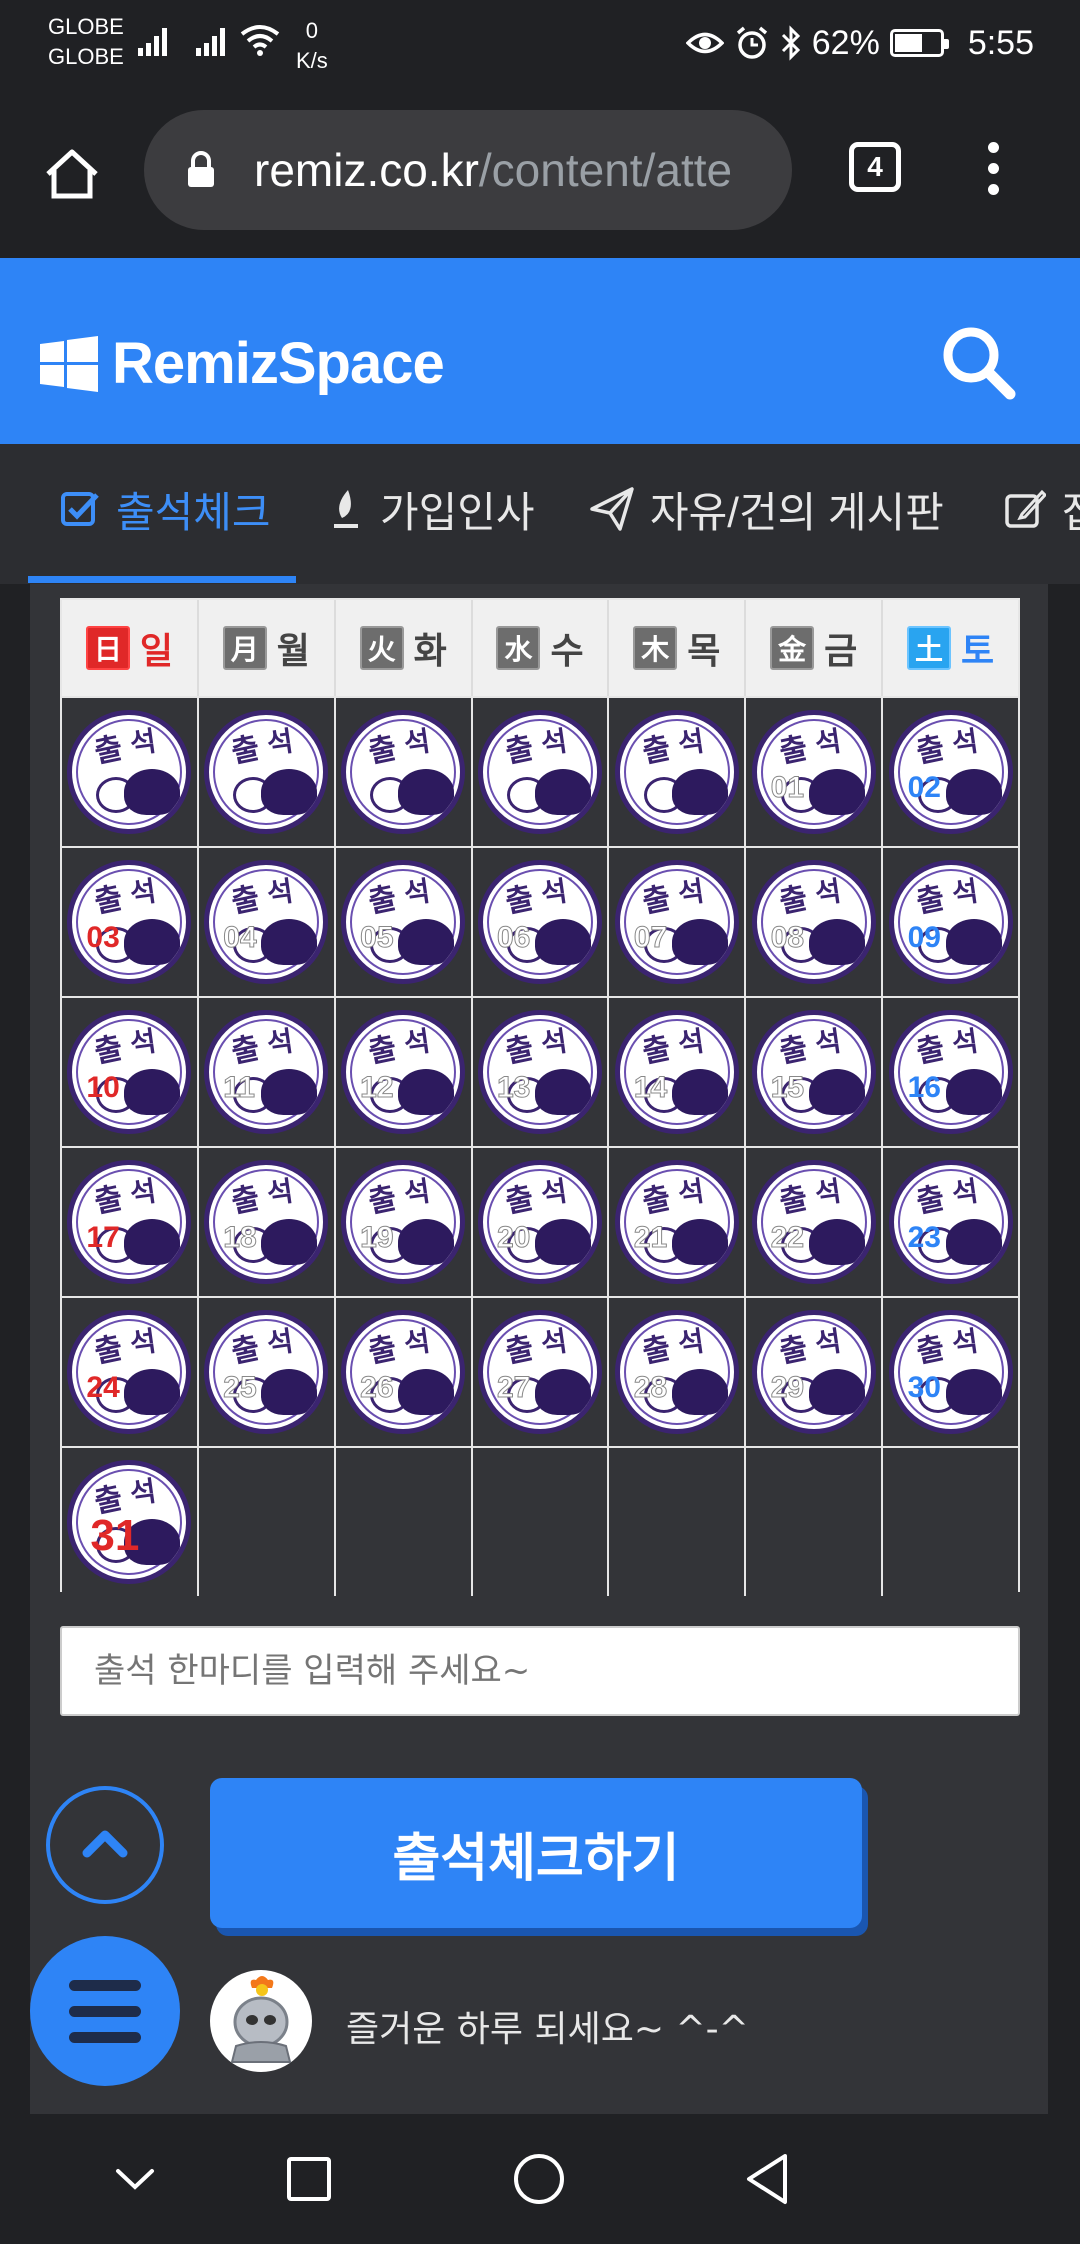 This screenshot has width=1080, height=2244. What do you see at coordinates (924, 1387) in the screenshot?
I see `day-number: 30` at bounding box center [924, 1387].